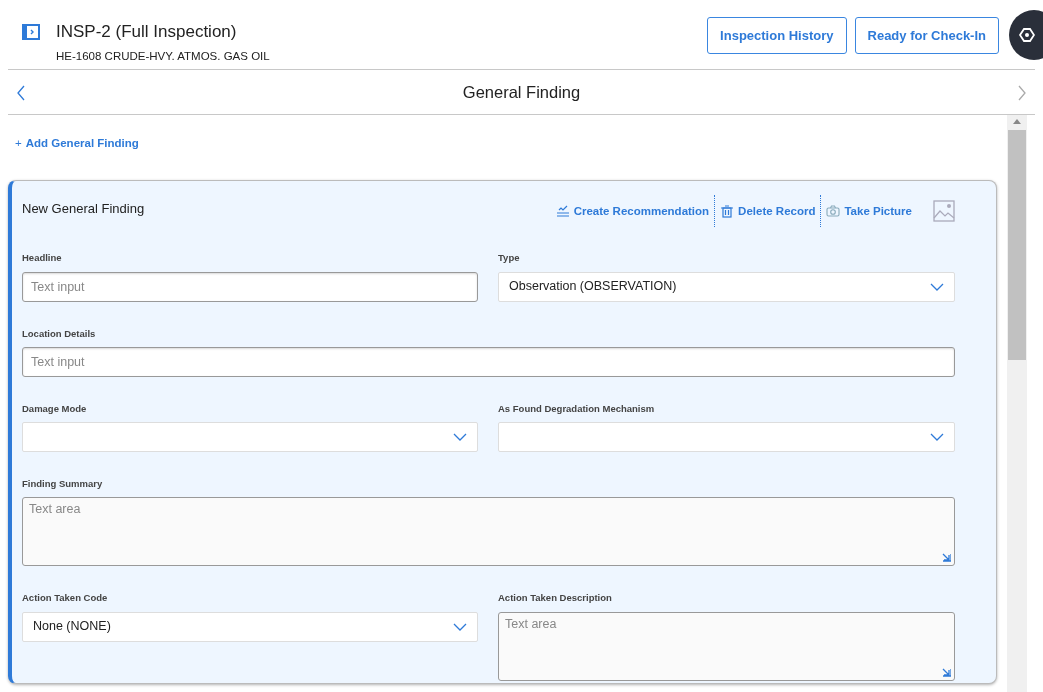 Image resolution: width=1043 pixels, height=692 pixels. Describe the element at coordinates (21, 92) in the screenshot. I see `chevron-left-icon` at that location.